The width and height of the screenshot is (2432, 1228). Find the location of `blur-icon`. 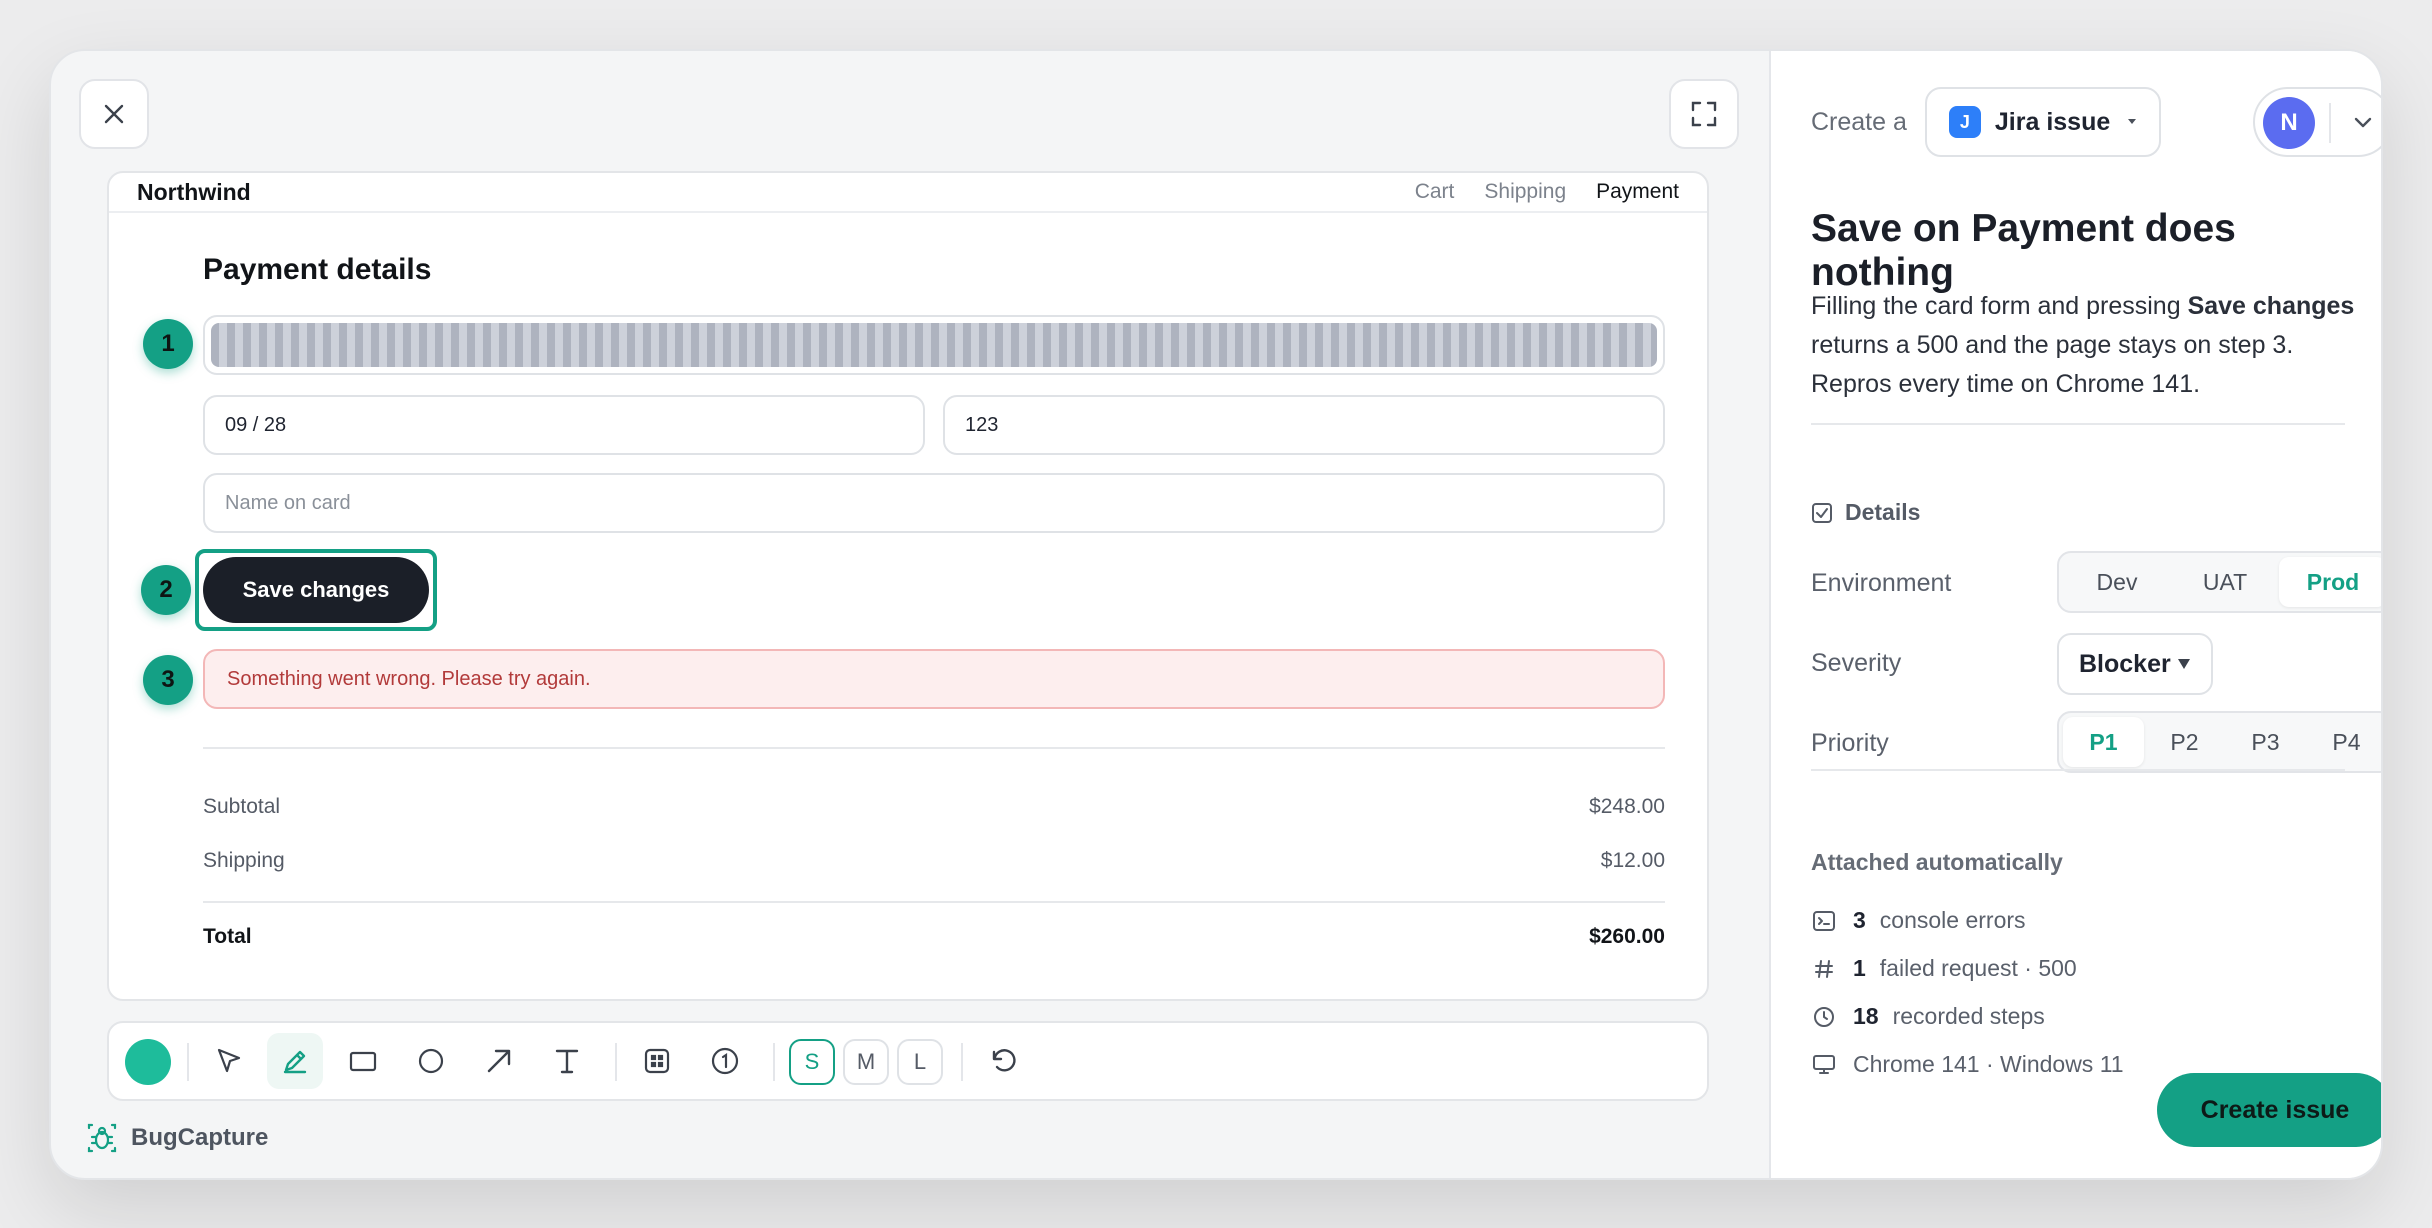

blur-icon is located at coordinates (657, 1061).